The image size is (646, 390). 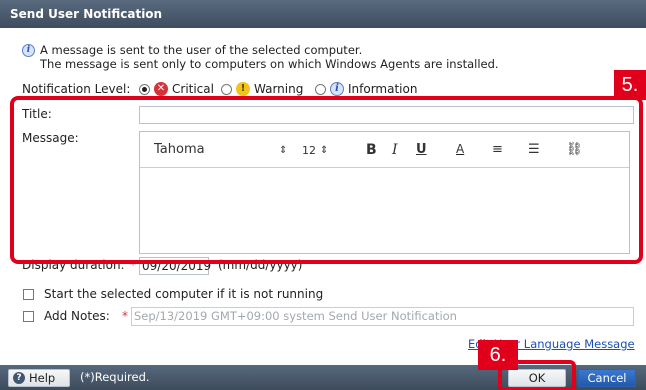 What do you see at coordinates (630, 85) in the screenshot?
I see `step5-badge: 5.` at bounding box center [630, 85].